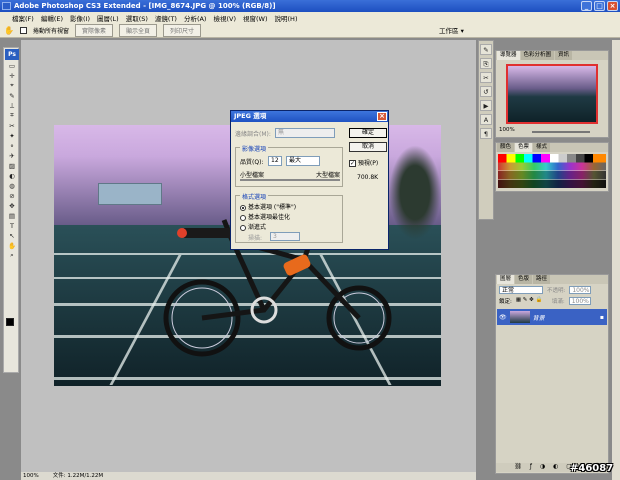 The height and width of the screenshot is (480, 620). What do you see at coordinates (305, 133) in the screenshot?
I see `matte-select: 無` at bounding box center [305, 133].